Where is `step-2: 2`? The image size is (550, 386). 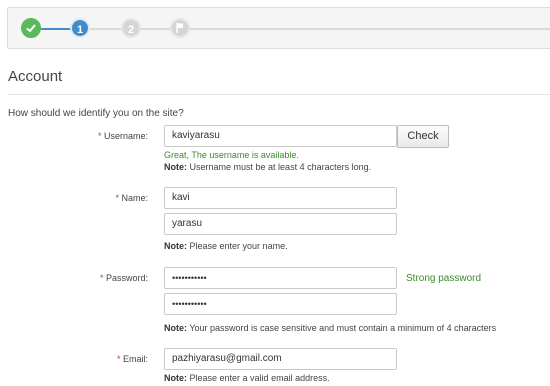 step-2: 2 is located at coordinates (131, 28).